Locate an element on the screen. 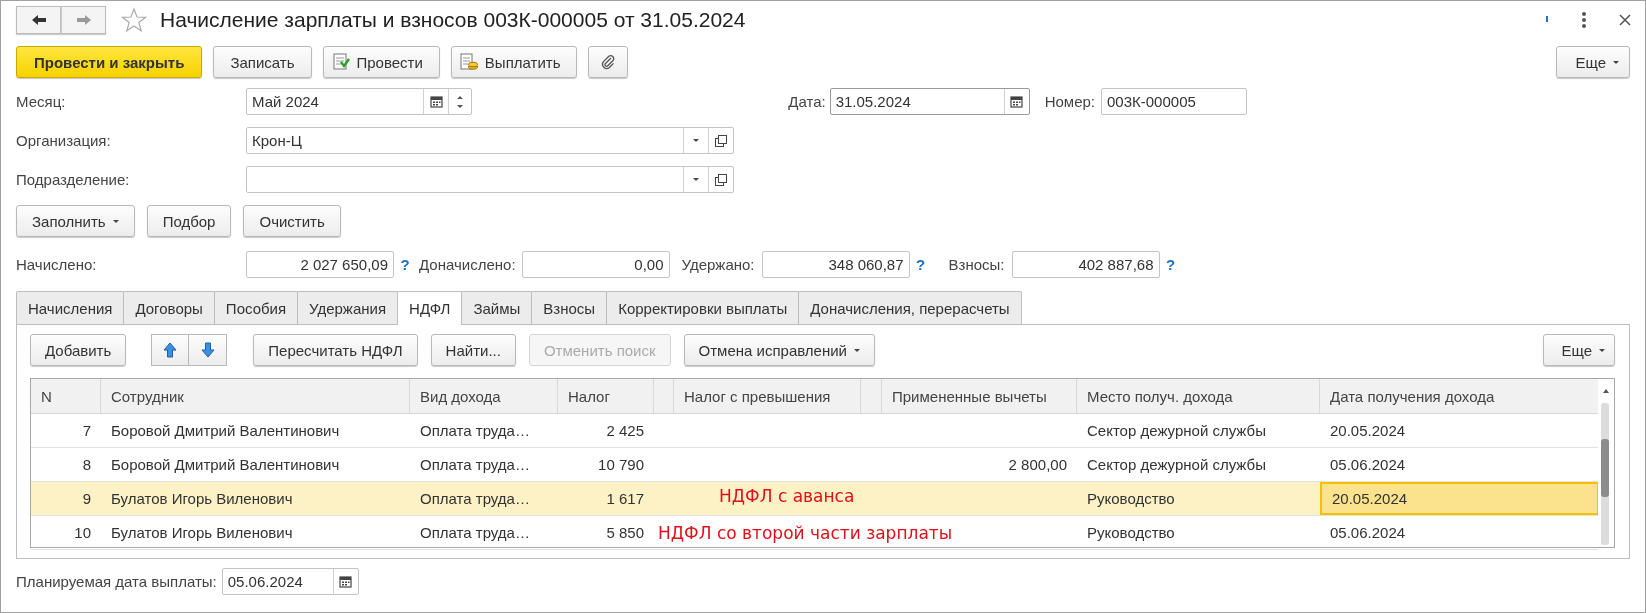 Image resolution: width=1646 pixels, height=613 pixels. pay-button: Выплатить is located at coordinates (514, 62).